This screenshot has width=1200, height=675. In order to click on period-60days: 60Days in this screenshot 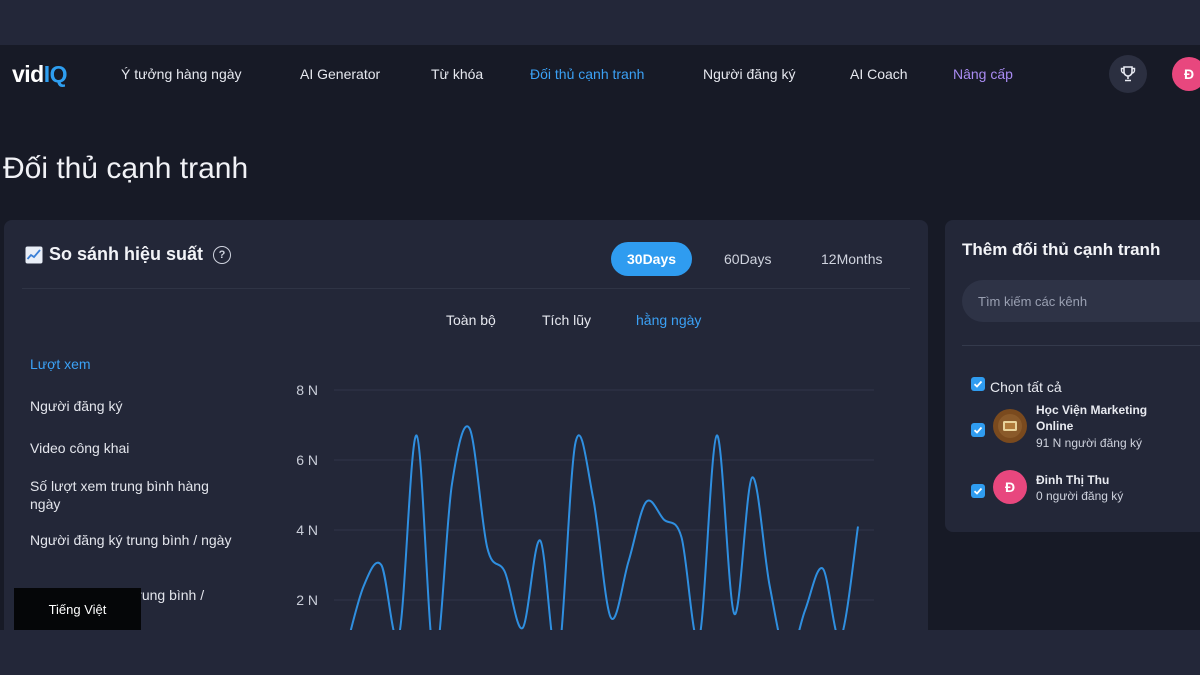, I will do `click(747, 259)`.